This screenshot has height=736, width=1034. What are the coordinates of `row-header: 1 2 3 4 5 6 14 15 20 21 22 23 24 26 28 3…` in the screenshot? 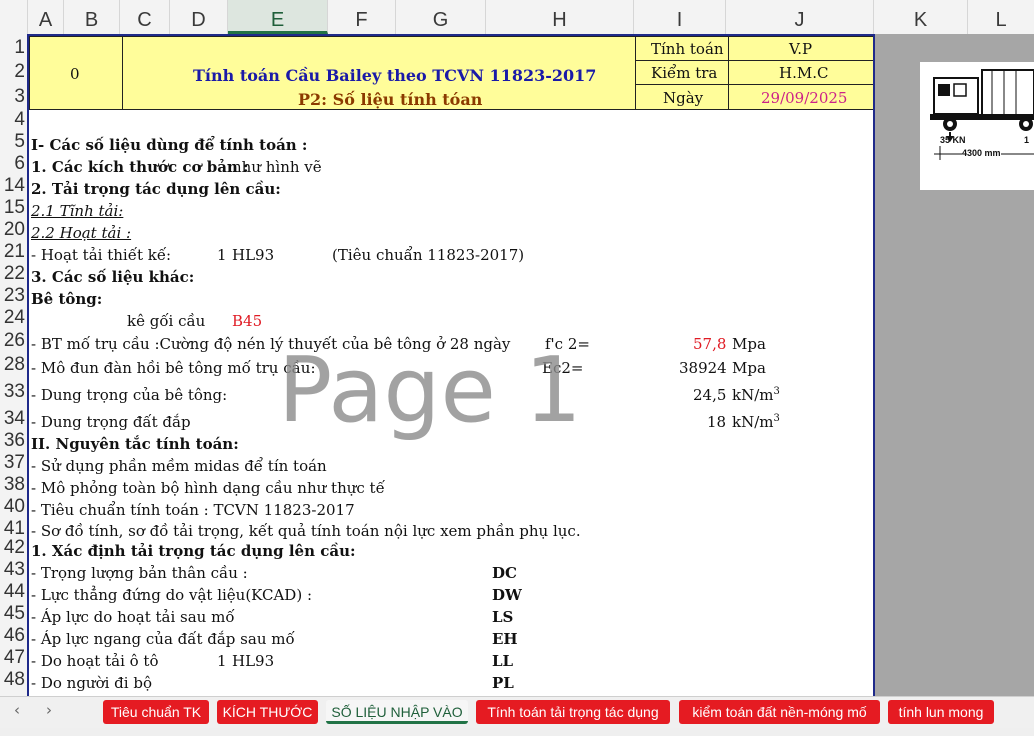 It's located at (14, 365).